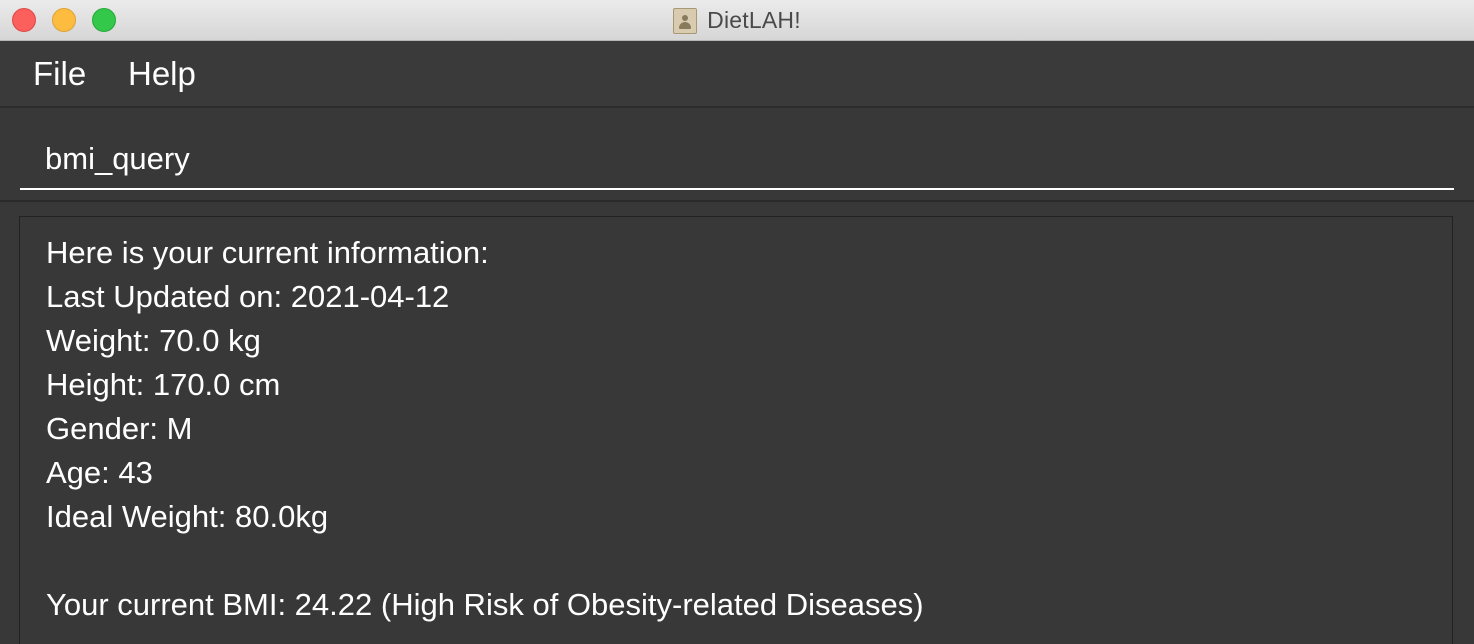 This screenshot has height=644, width=1474. I want to click on result-line-weight: Weight: 70.0 kg, so click(153, 340).